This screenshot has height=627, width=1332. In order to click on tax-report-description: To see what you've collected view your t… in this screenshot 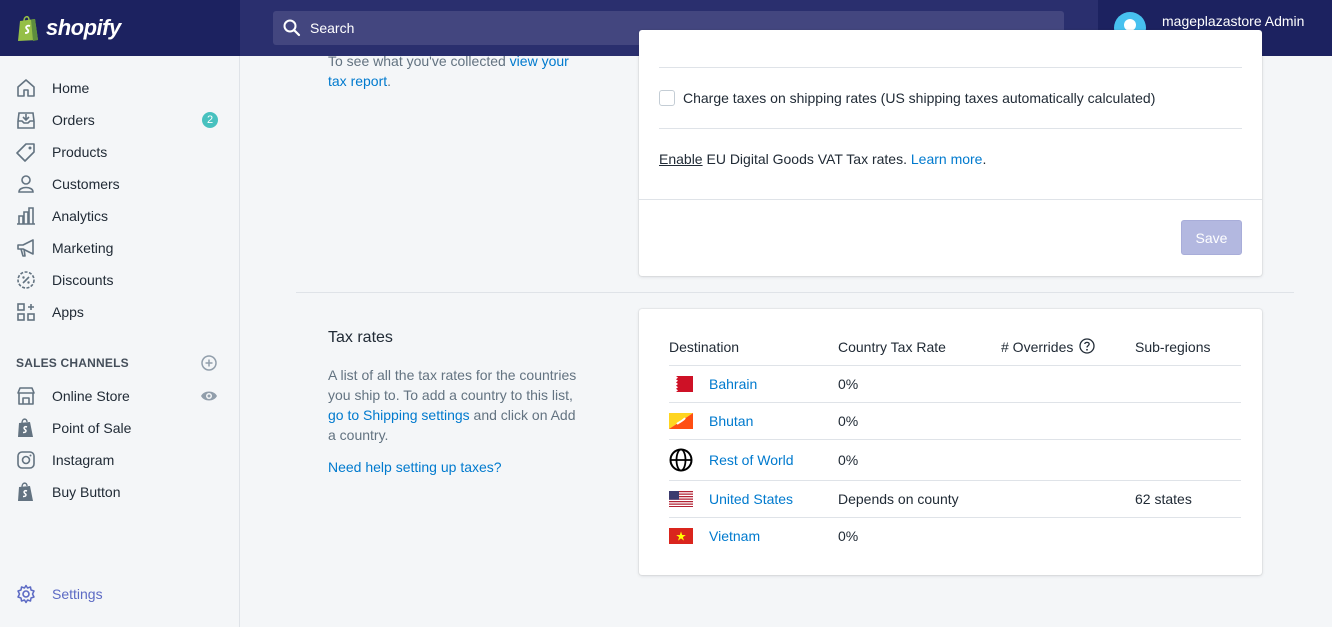, I will do `click(455, 71)`.